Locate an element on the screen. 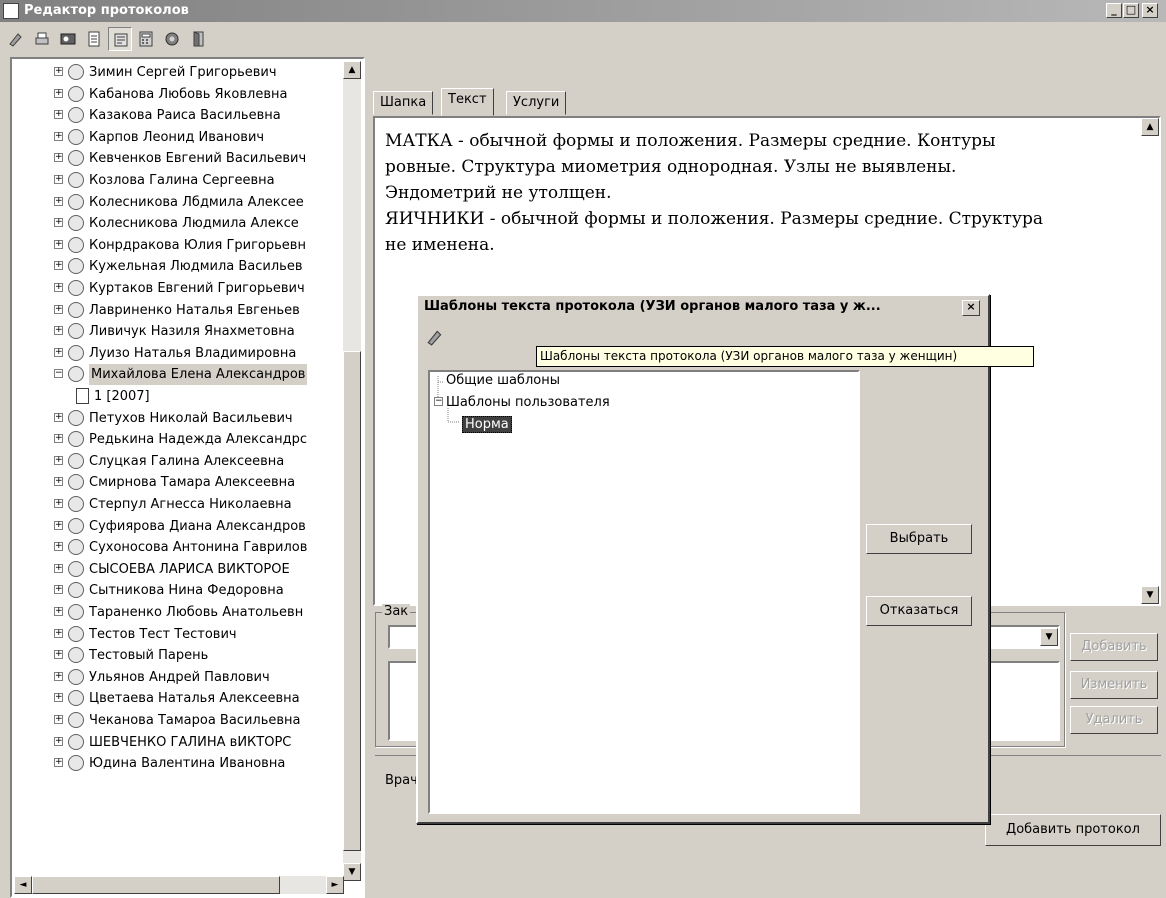 This screenshot has height=898, width=1166. tree-node-user-templates: Шаблоны пользователя is located at coordinates (528, 402).